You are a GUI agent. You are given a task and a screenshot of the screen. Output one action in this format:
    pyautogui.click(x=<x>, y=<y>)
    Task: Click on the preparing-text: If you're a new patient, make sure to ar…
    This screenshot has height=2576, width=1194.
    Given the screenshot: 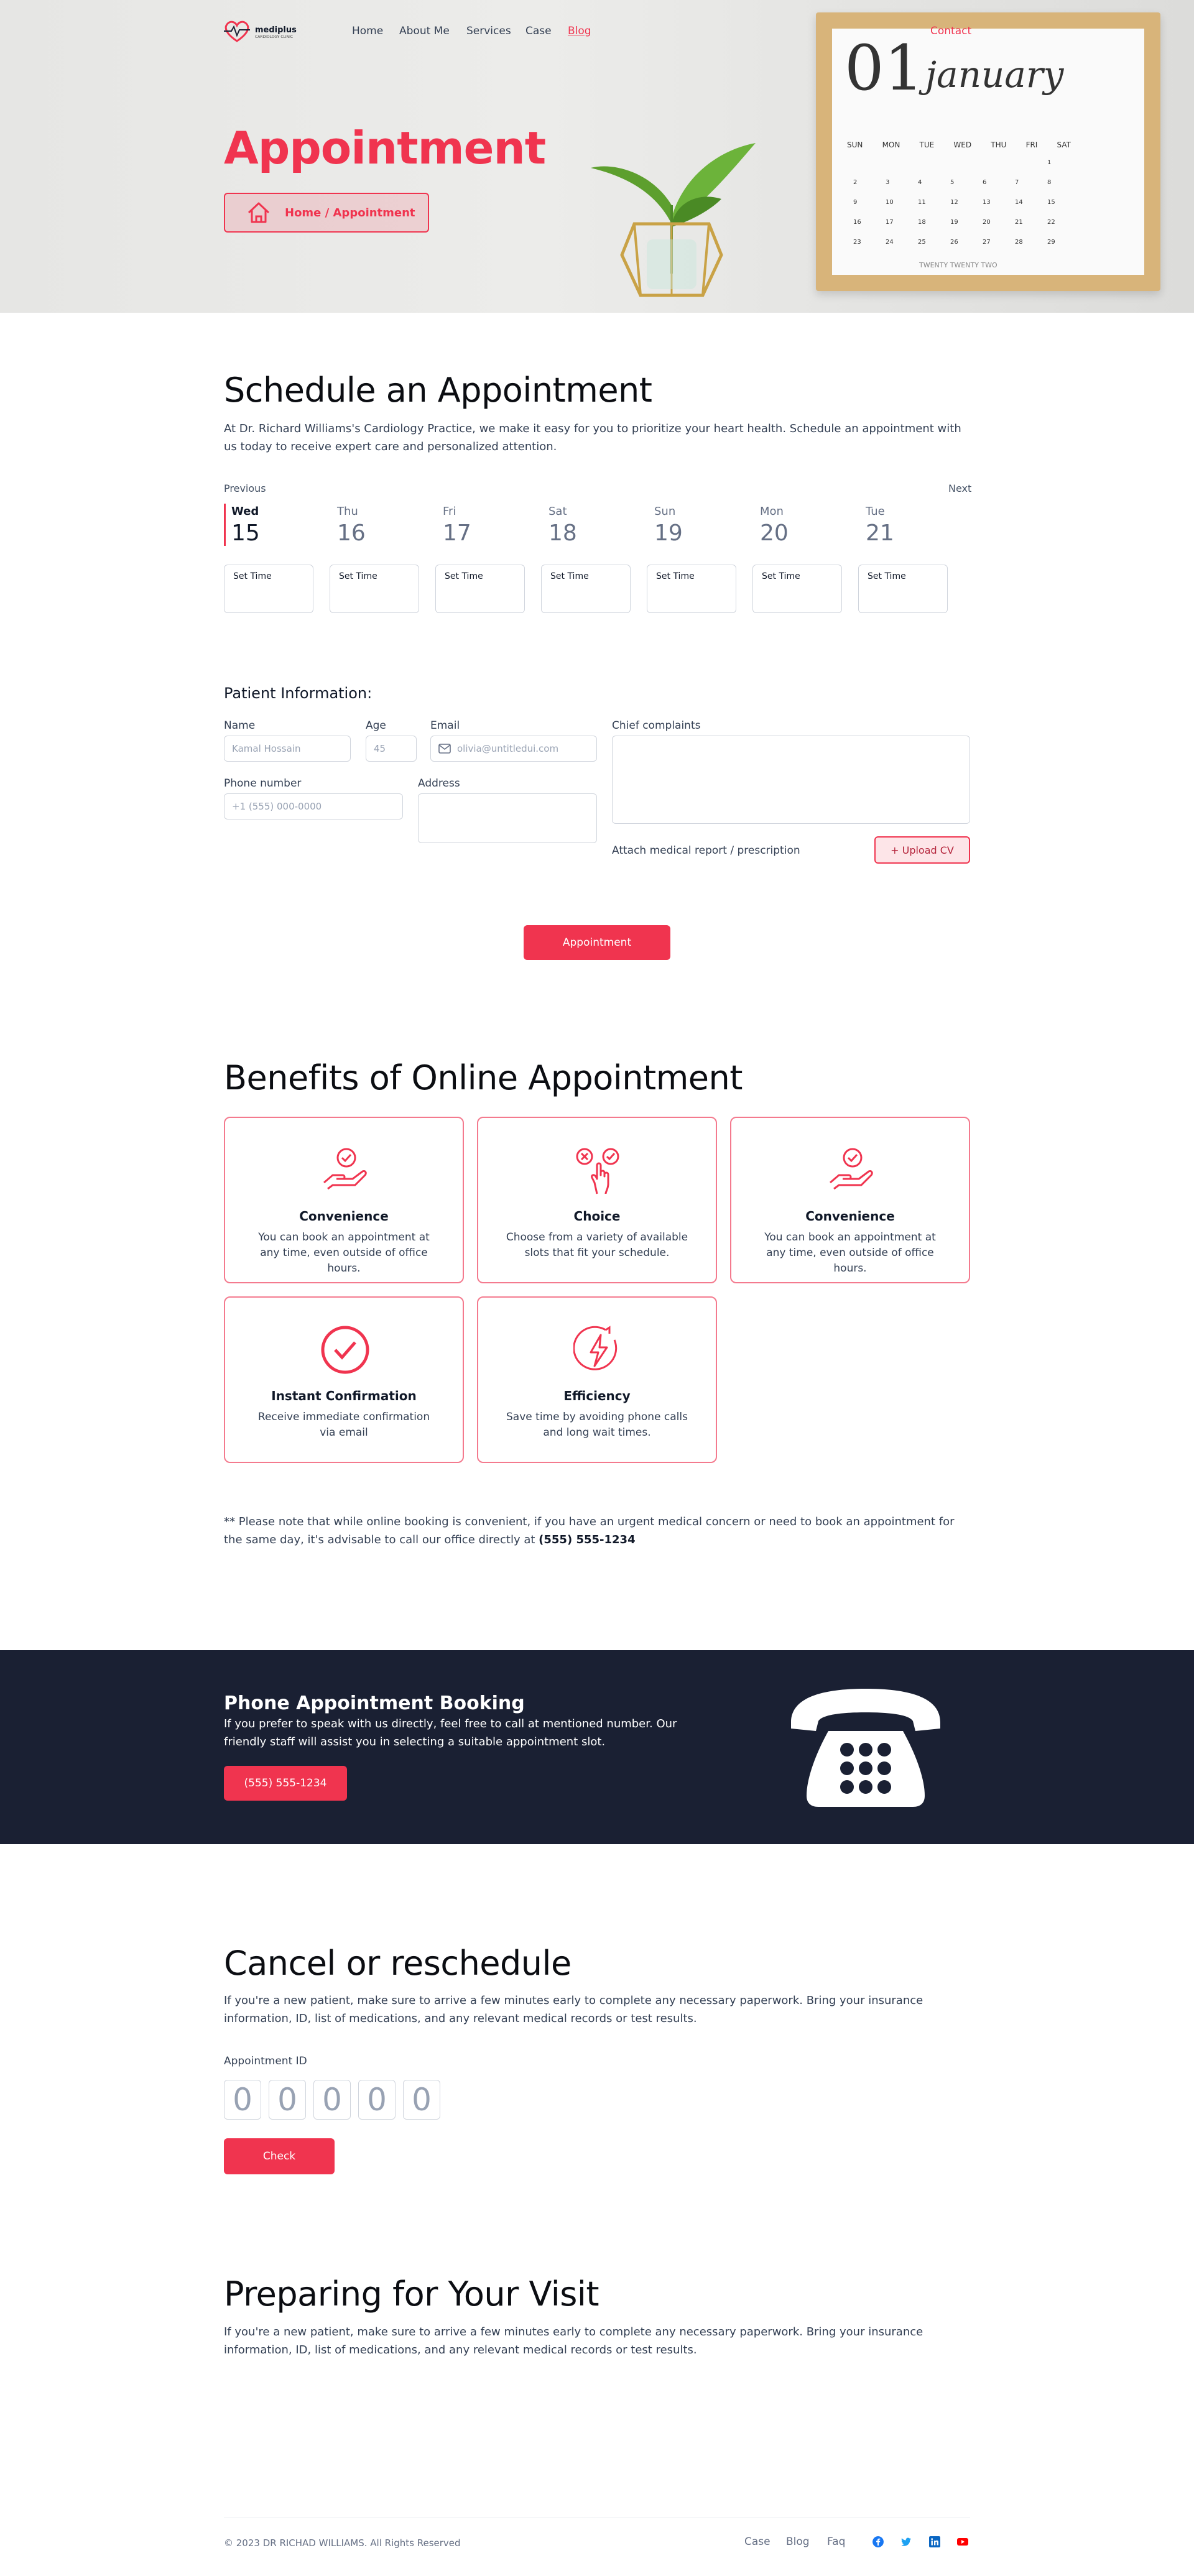 What is the action you would take?
    pyautogui.click(x=573, y=2341)
    